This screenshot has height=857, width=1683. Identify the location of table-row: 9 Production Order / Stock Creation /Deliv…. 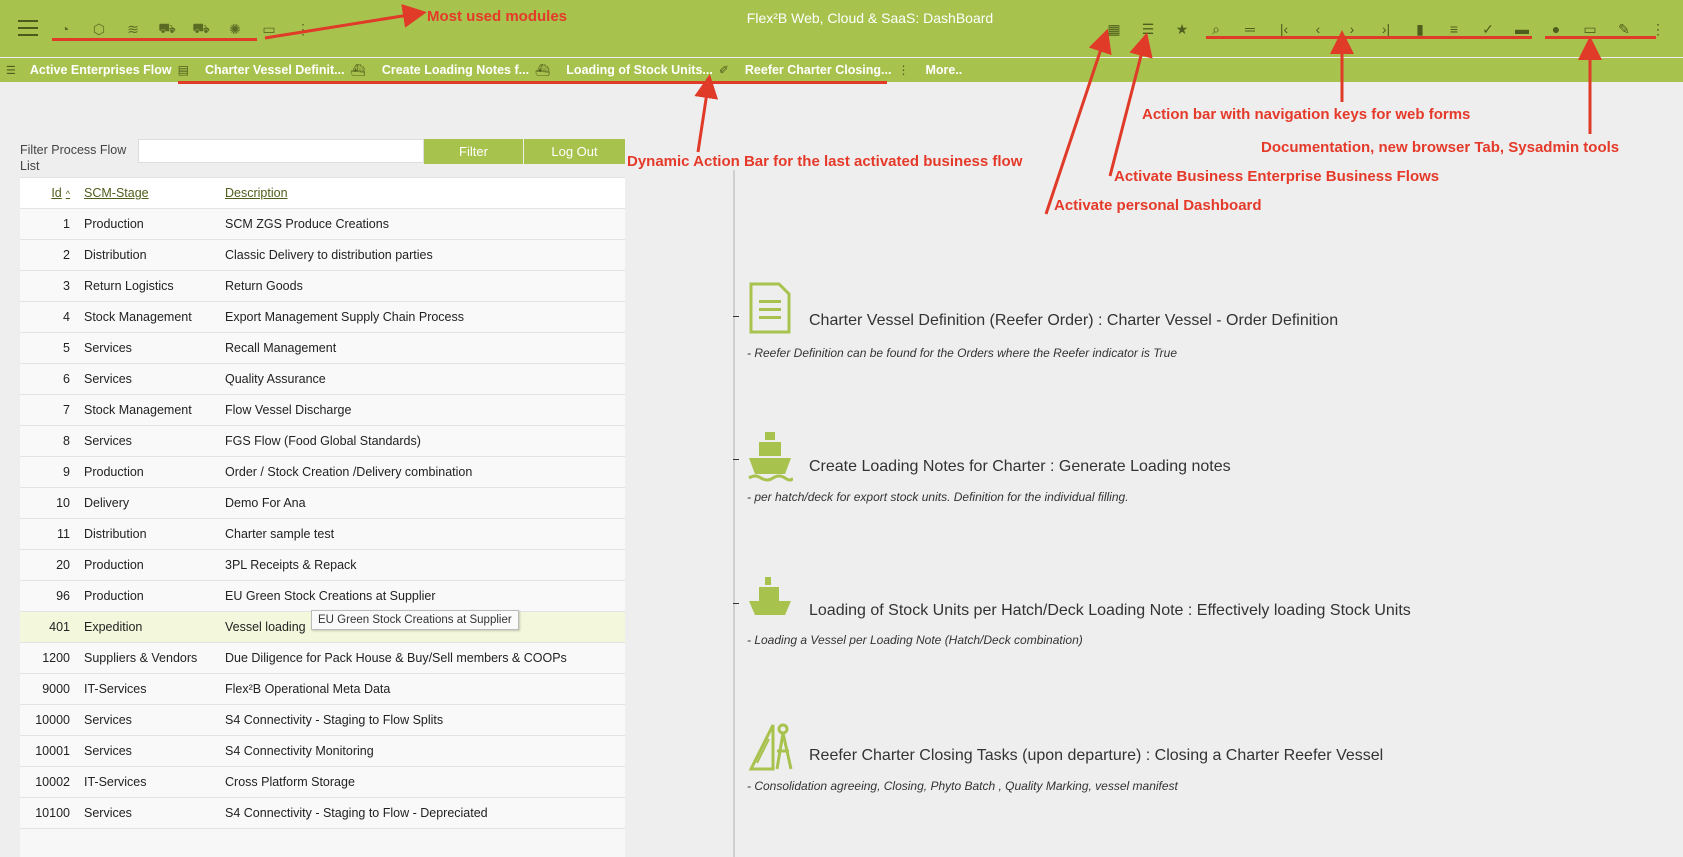
(322, 472).